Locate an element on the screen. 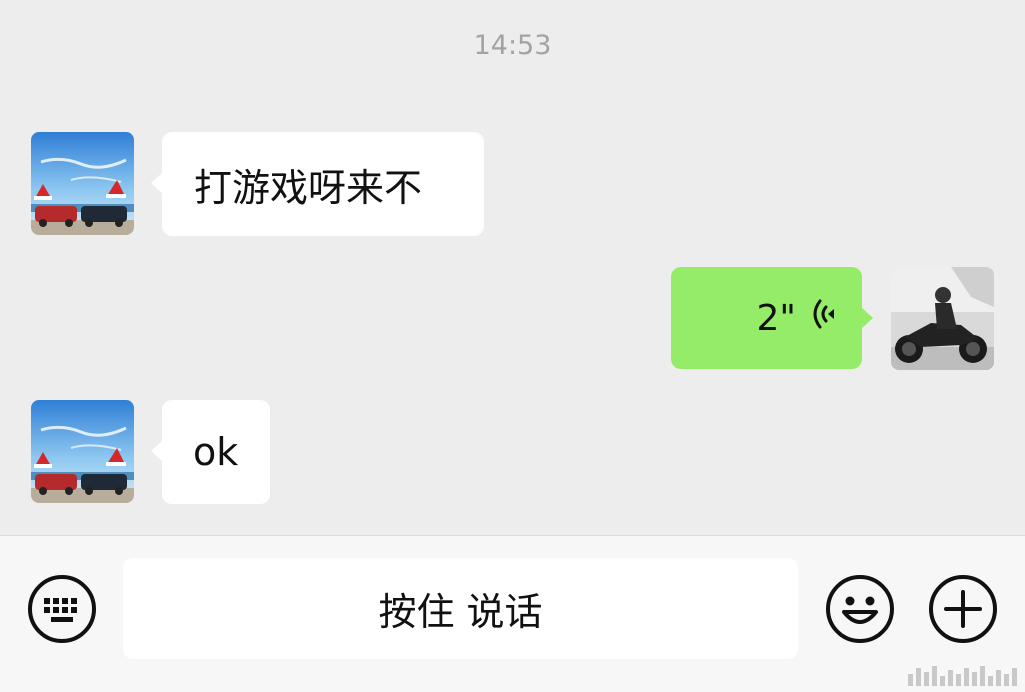 Image resolution: width=1025 pixels, height=692 pixels. watermark-bars is located at coordinates (962, 676).